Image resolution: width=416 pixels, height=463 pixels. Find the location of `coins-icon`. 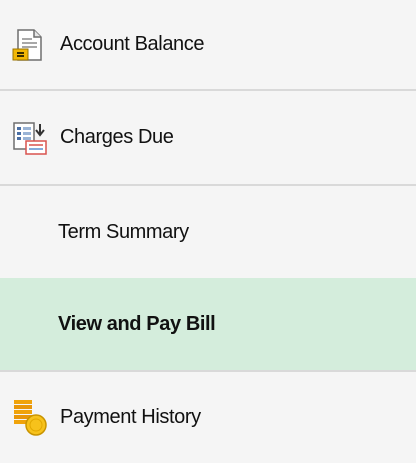

coins-icon is located at coordinates (29, 416).